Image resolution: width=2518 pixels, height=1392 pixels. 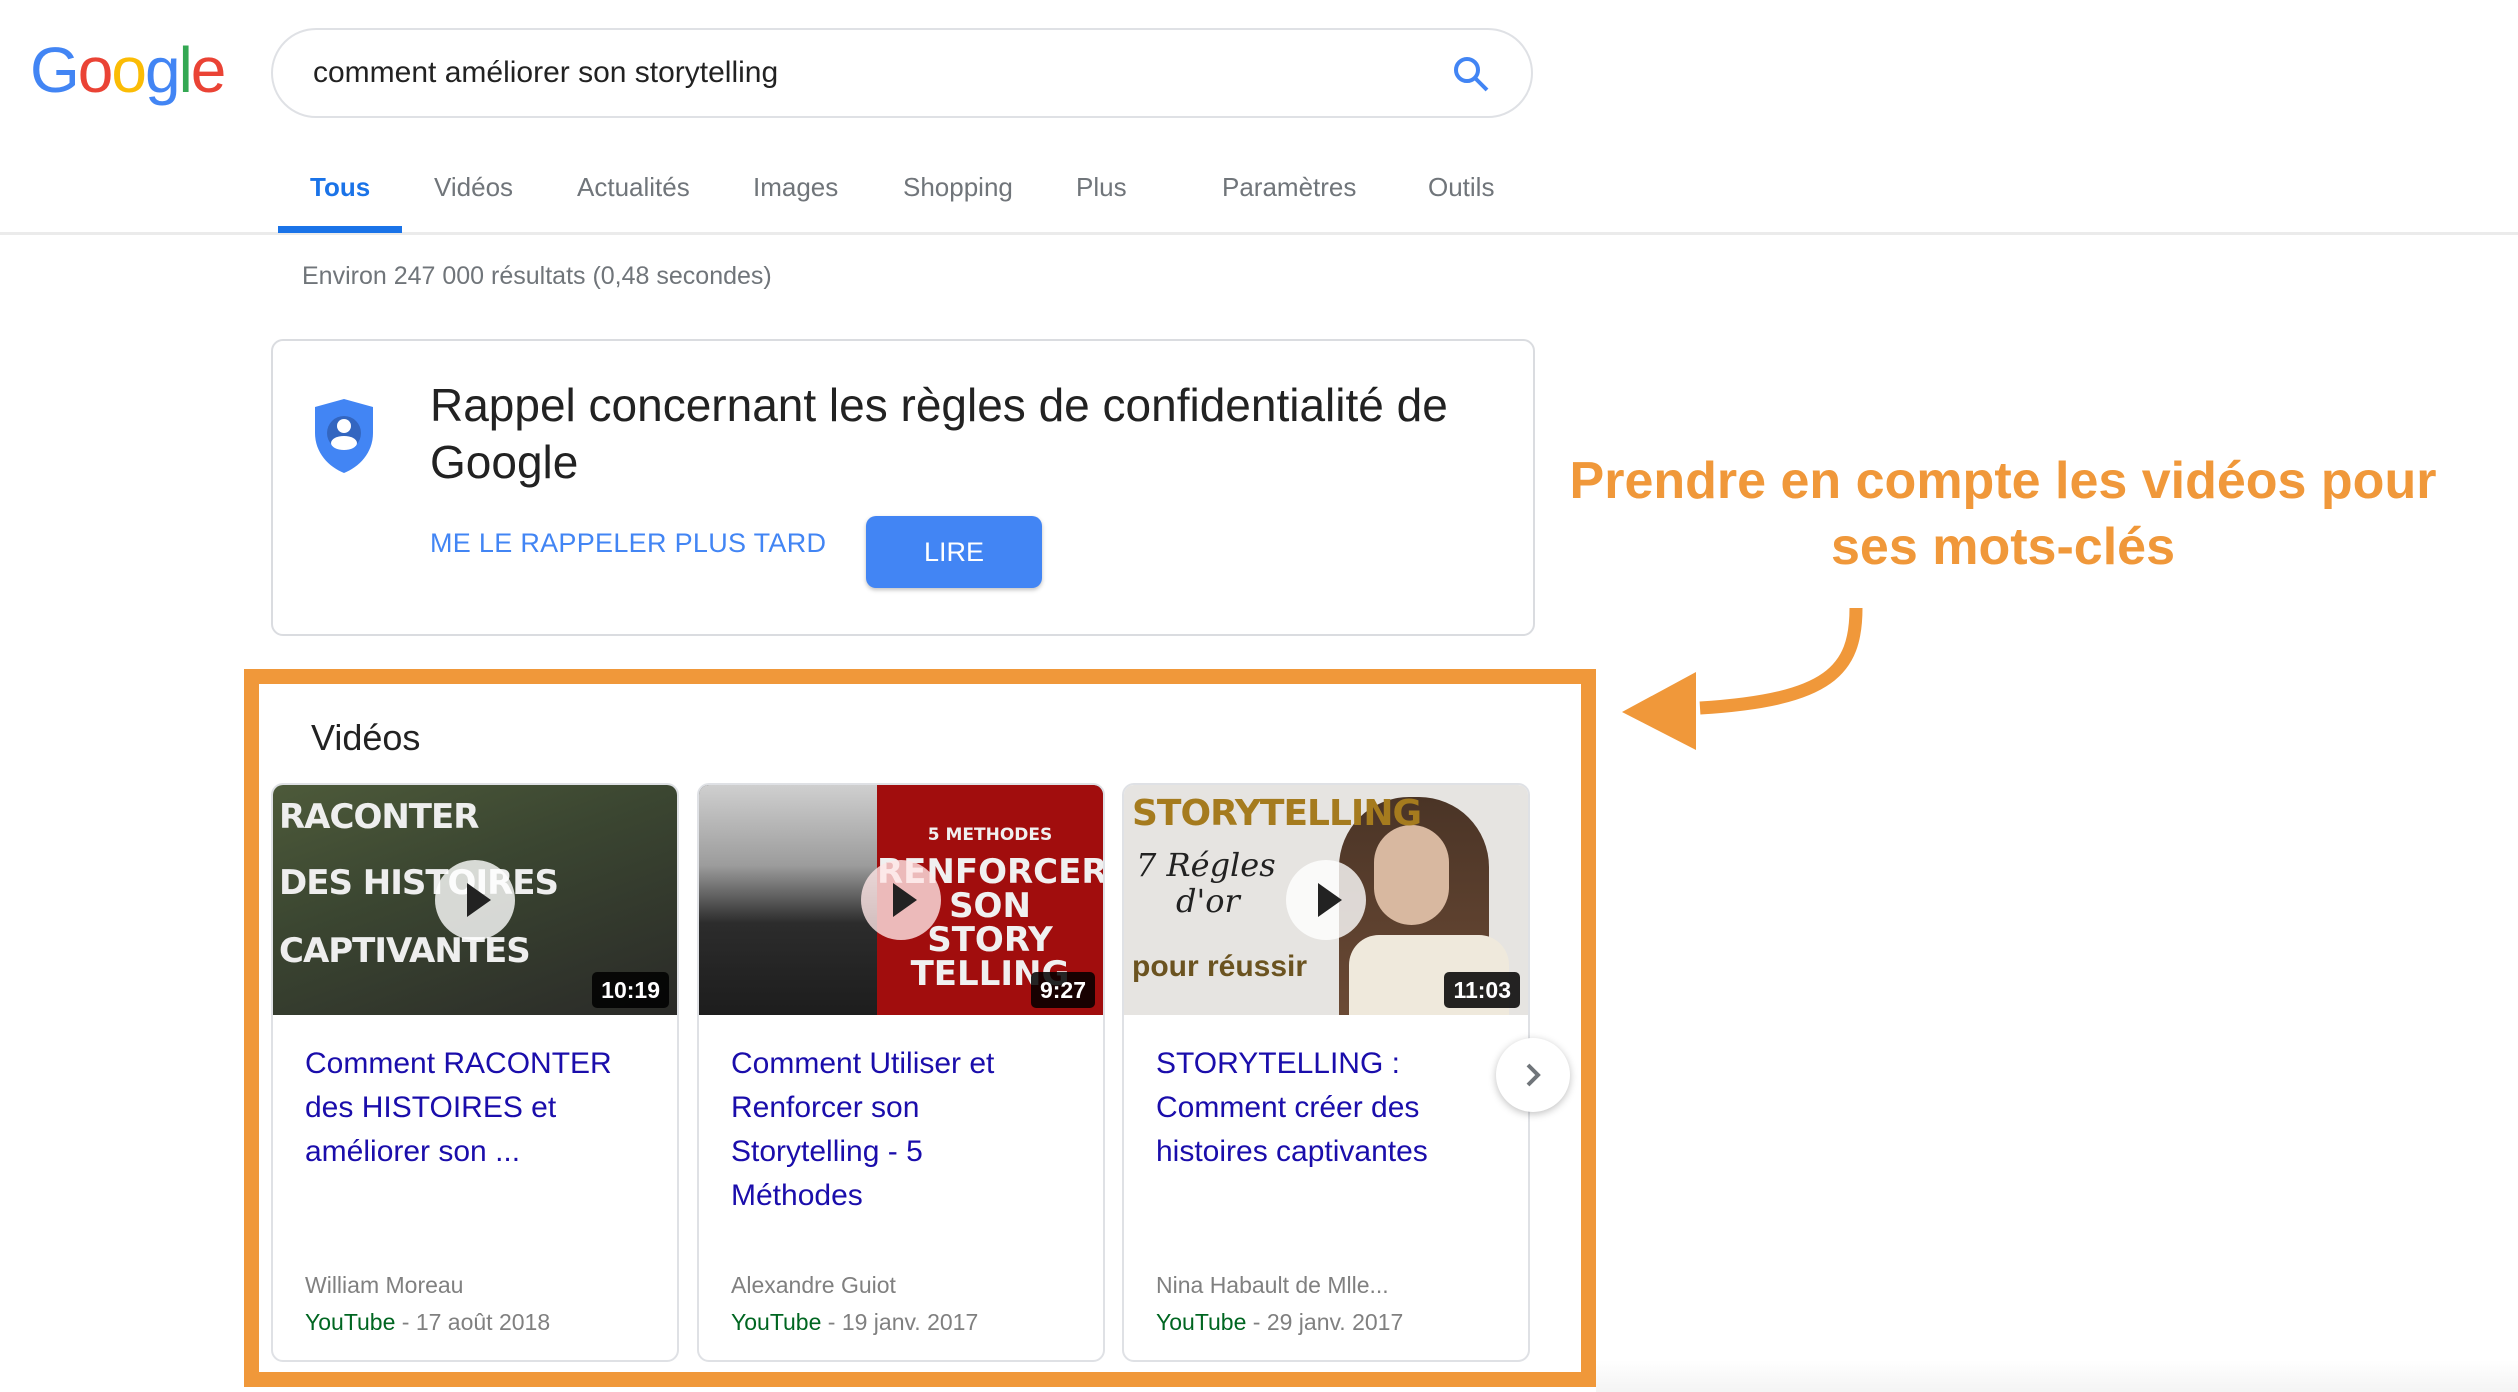 What do you see at coordinates (473, 187) in the screenshot?
I see `tab-videos: Vidéos` at bounding box center [473, 187].